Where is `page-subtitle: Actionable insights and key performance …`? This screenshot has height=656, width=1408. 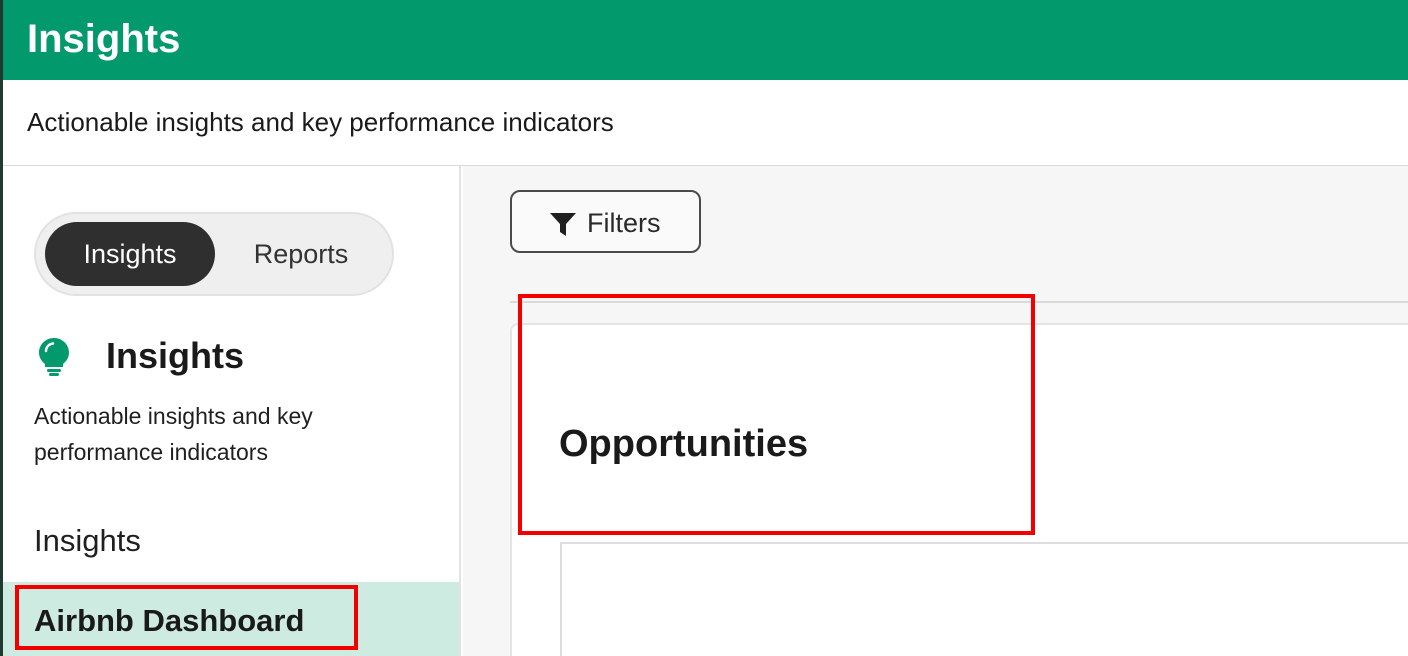 page-subtitle: Actionable insights and key performance … is located at coordinates (320, 122).